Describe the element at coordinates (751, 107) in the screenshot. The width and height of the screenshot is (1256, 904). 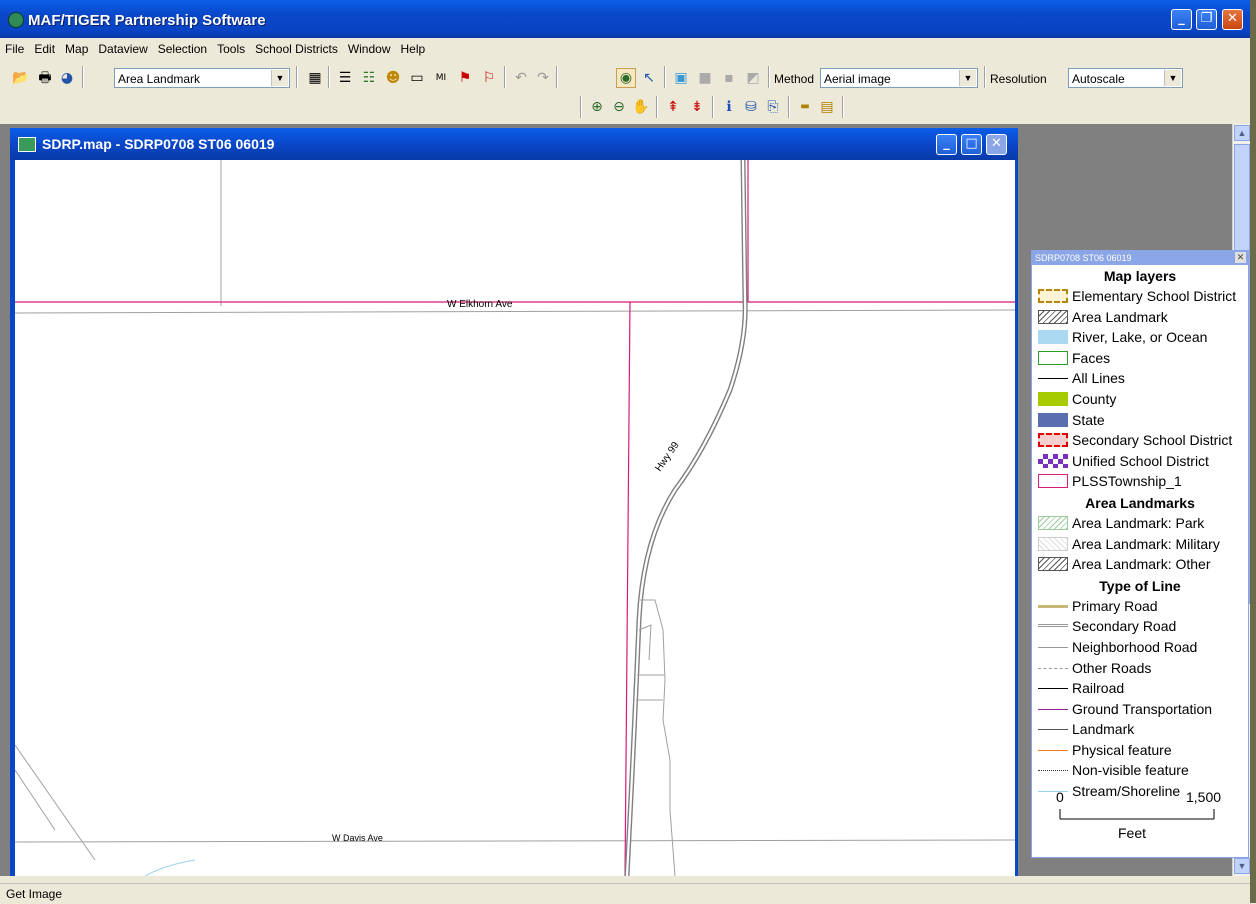
I see `database-icon: ⛁` at that location.